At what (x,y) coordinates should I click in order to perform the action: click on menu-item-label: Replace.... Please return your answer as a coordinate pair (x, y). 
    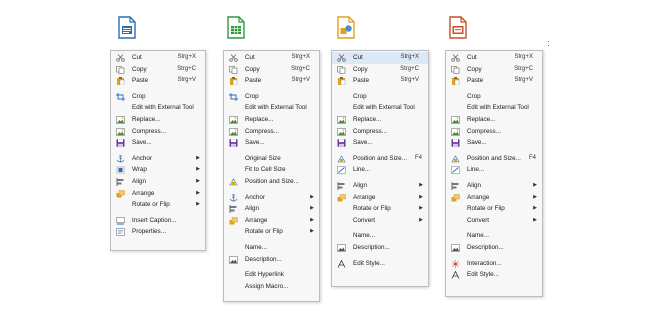
    Looking at the image, I should click on (259, 119).